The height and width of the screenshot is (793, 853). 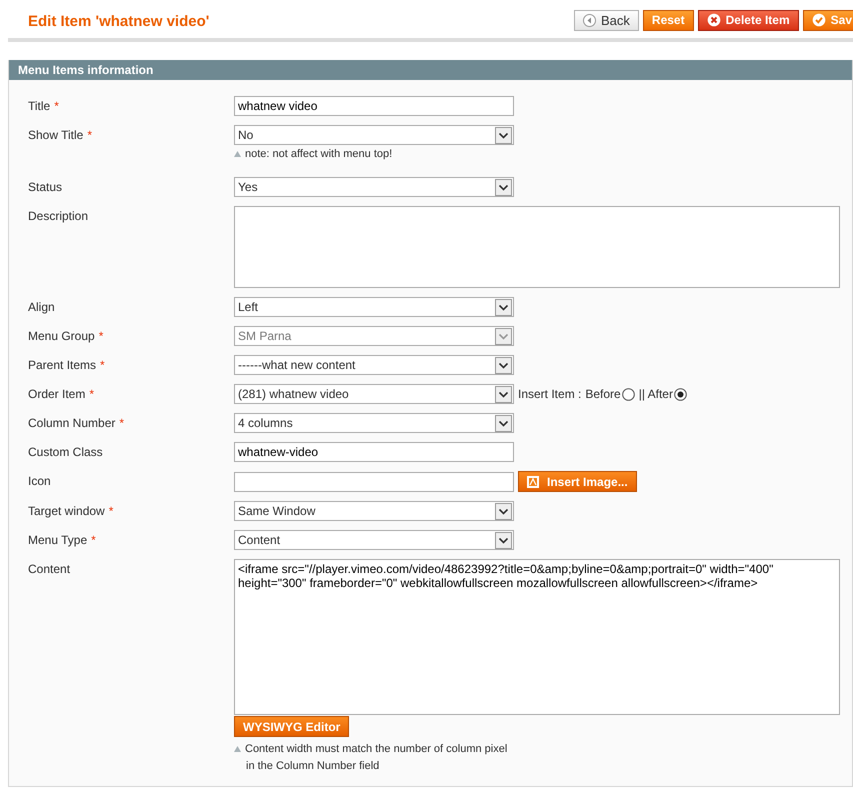 I want to click on insert-label: Insert Item :, so click(x=550, y=394).